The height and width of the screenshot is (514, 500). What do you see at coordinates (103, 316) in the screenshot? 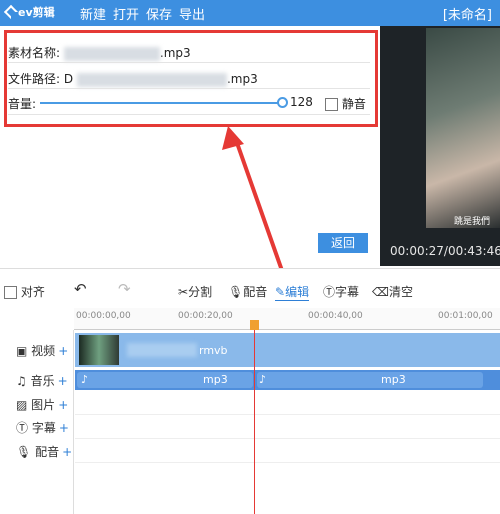
I see `ruler-tick: 00:00:00,00` at bounding box center [103, 316].